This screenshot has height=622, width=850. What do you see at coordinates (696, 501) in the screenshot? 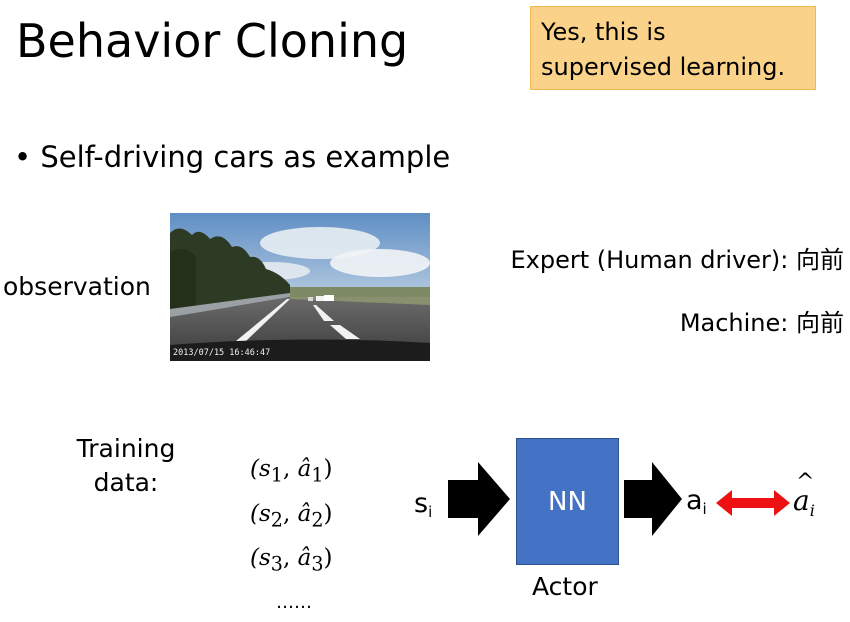
I see `action-output-label: ai` at bounding box center [696, 501].